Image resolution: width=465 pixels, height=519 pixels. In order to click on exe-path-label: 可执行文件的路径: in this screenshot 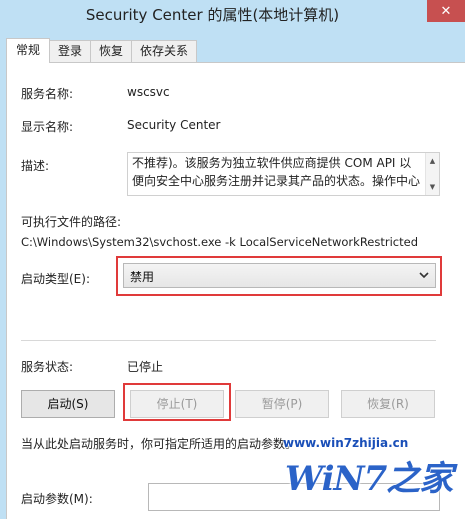, I will do `click(71, 222)`.